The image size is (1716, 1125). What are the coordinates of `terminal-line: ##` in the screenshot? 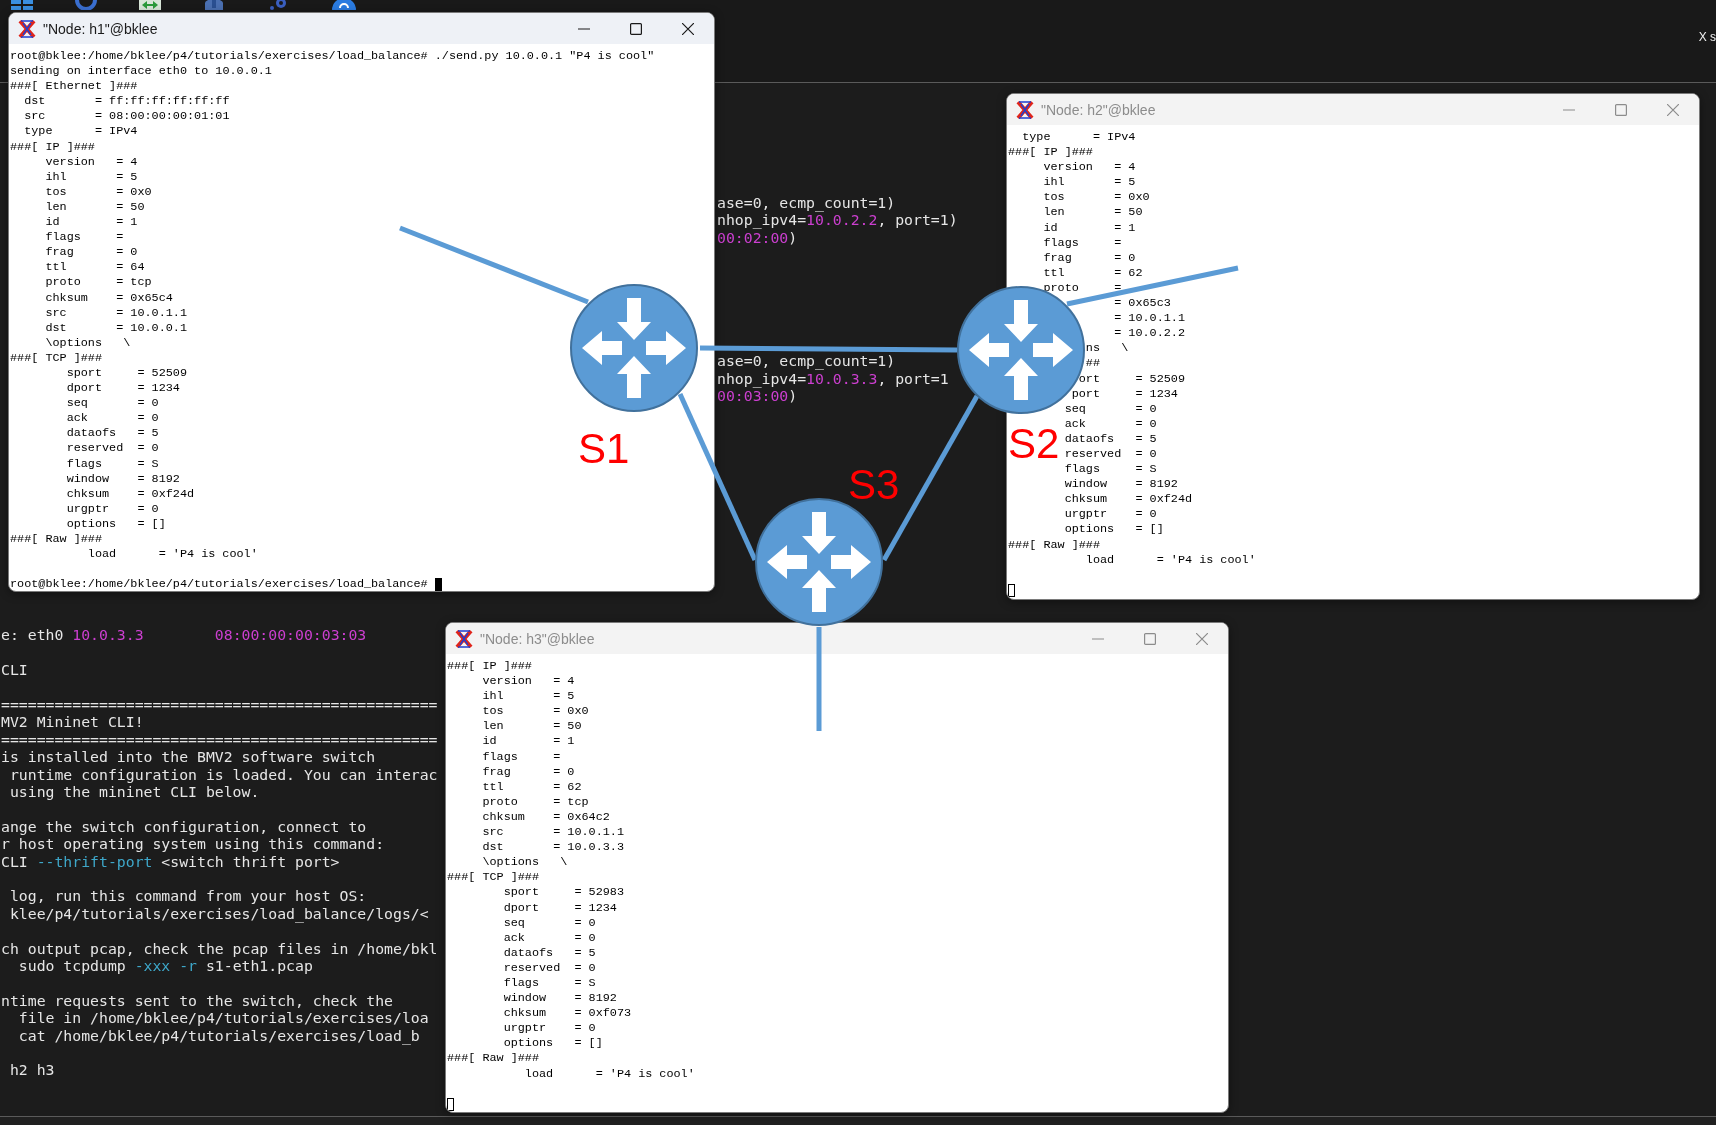 It's located at (1093, 364).